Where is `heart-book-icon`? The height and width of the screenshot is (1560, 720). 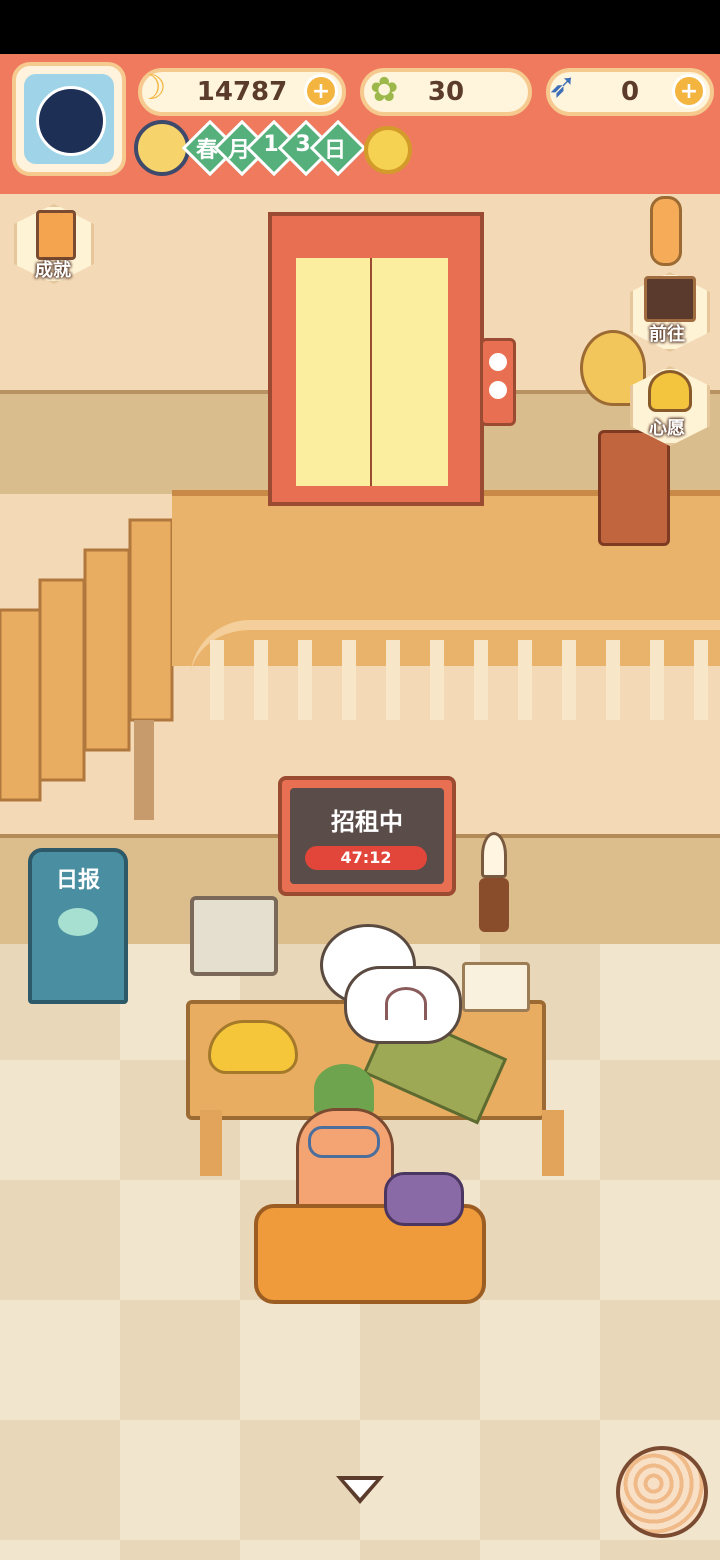 heart-book-icon is located at coordinates (670, 391).